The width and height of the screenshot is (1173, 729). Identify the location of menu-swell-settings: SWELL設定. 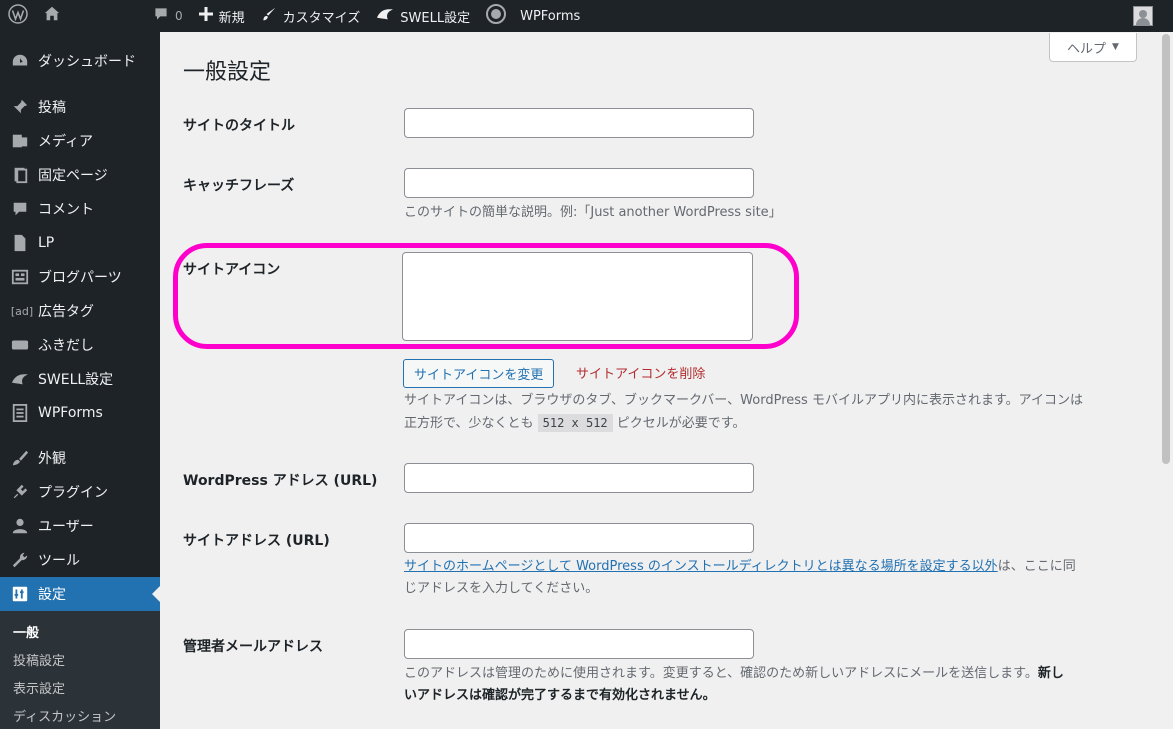
(80, 379).